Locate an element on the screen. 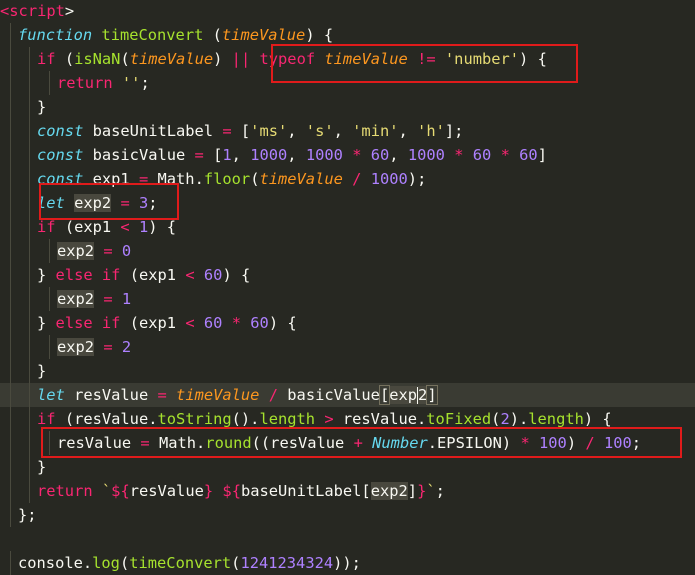  code-text: } is located at coordinates (41, 371).